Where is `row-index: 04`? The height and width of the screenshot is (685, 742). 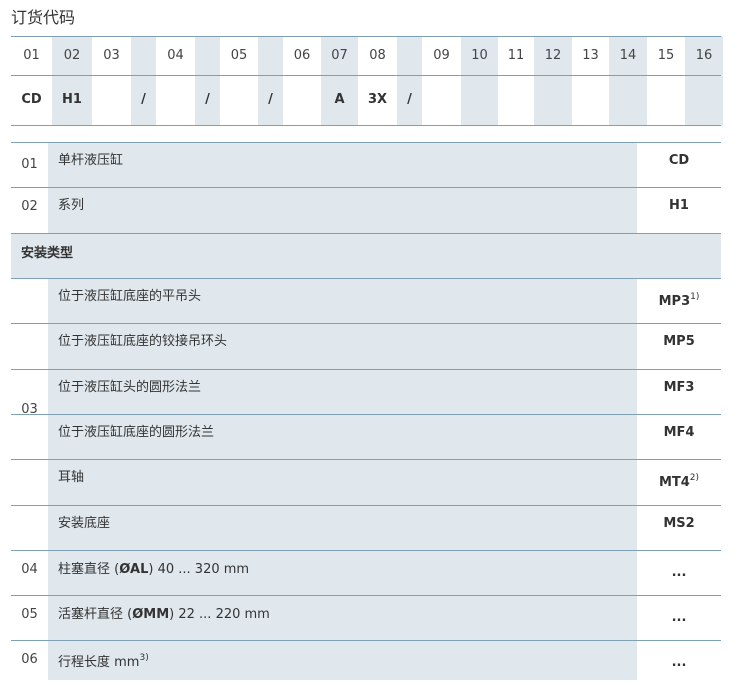
row-index: 04 is located at coordinates (29, 569).